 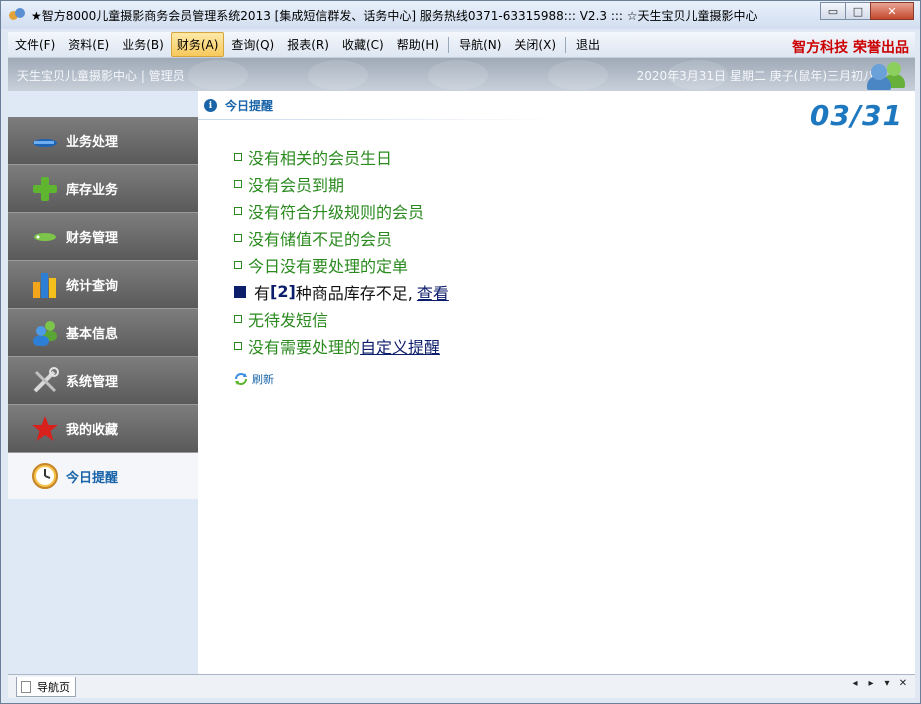 I want to click on menu-favorites: 收藏(C), so click(x=363, y=44).